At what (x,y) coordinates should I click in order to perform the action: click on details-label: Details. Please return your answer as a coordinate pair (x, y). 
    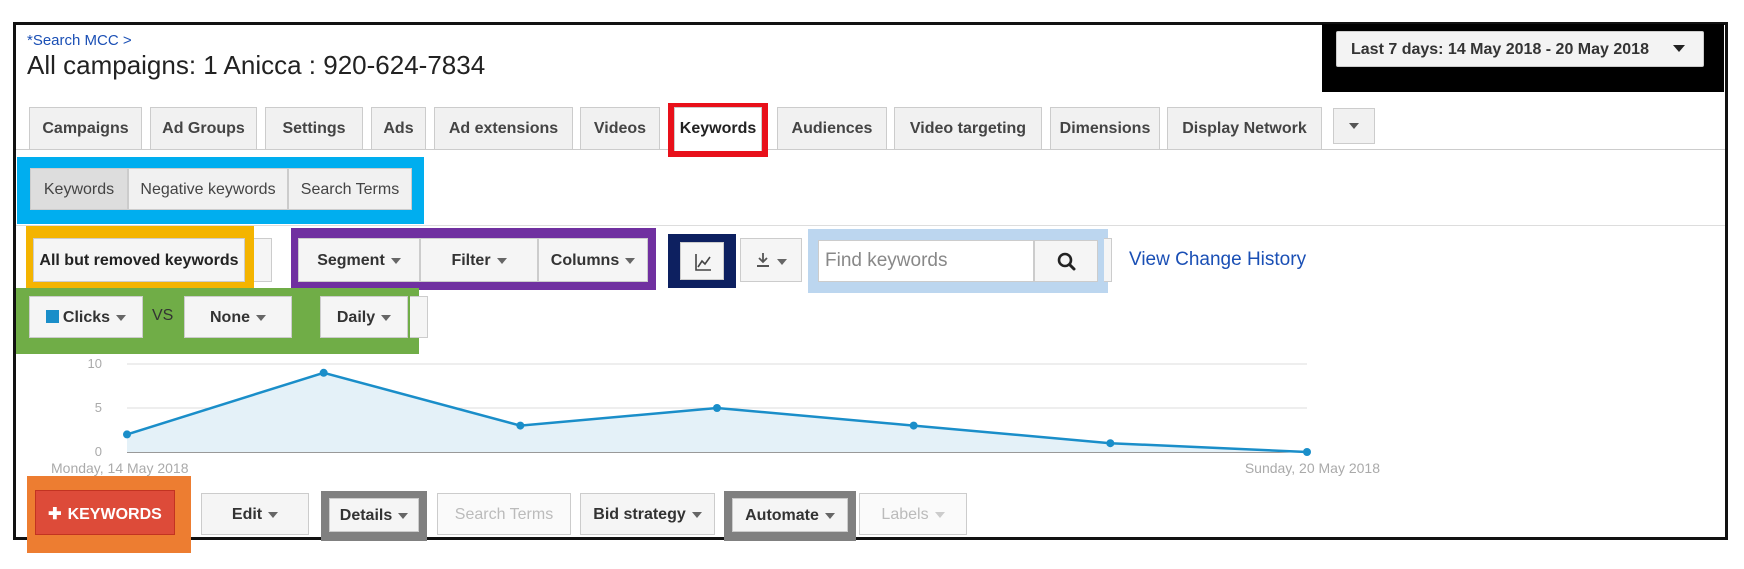
    Looking at the image, I should click on (366, 515).